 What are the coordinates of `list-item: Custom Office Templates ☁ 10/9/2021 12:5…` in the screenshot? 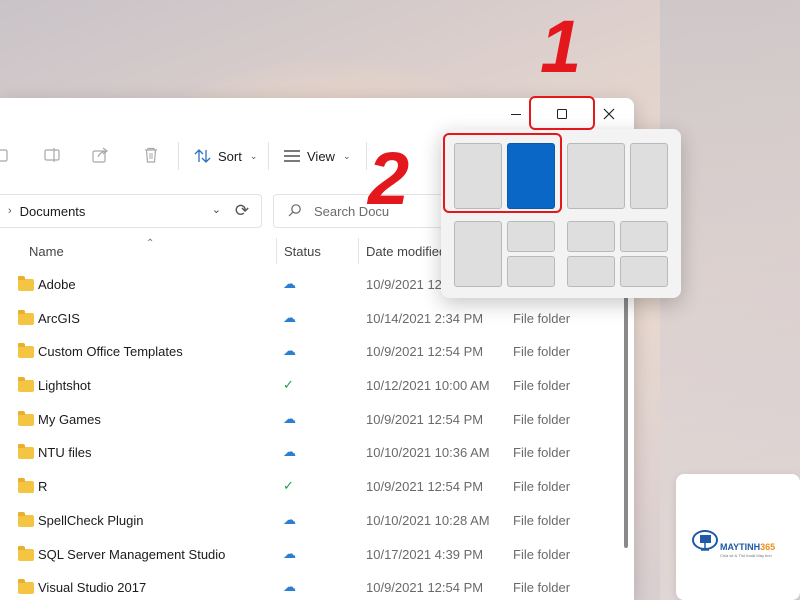 It's located at (317, 352).